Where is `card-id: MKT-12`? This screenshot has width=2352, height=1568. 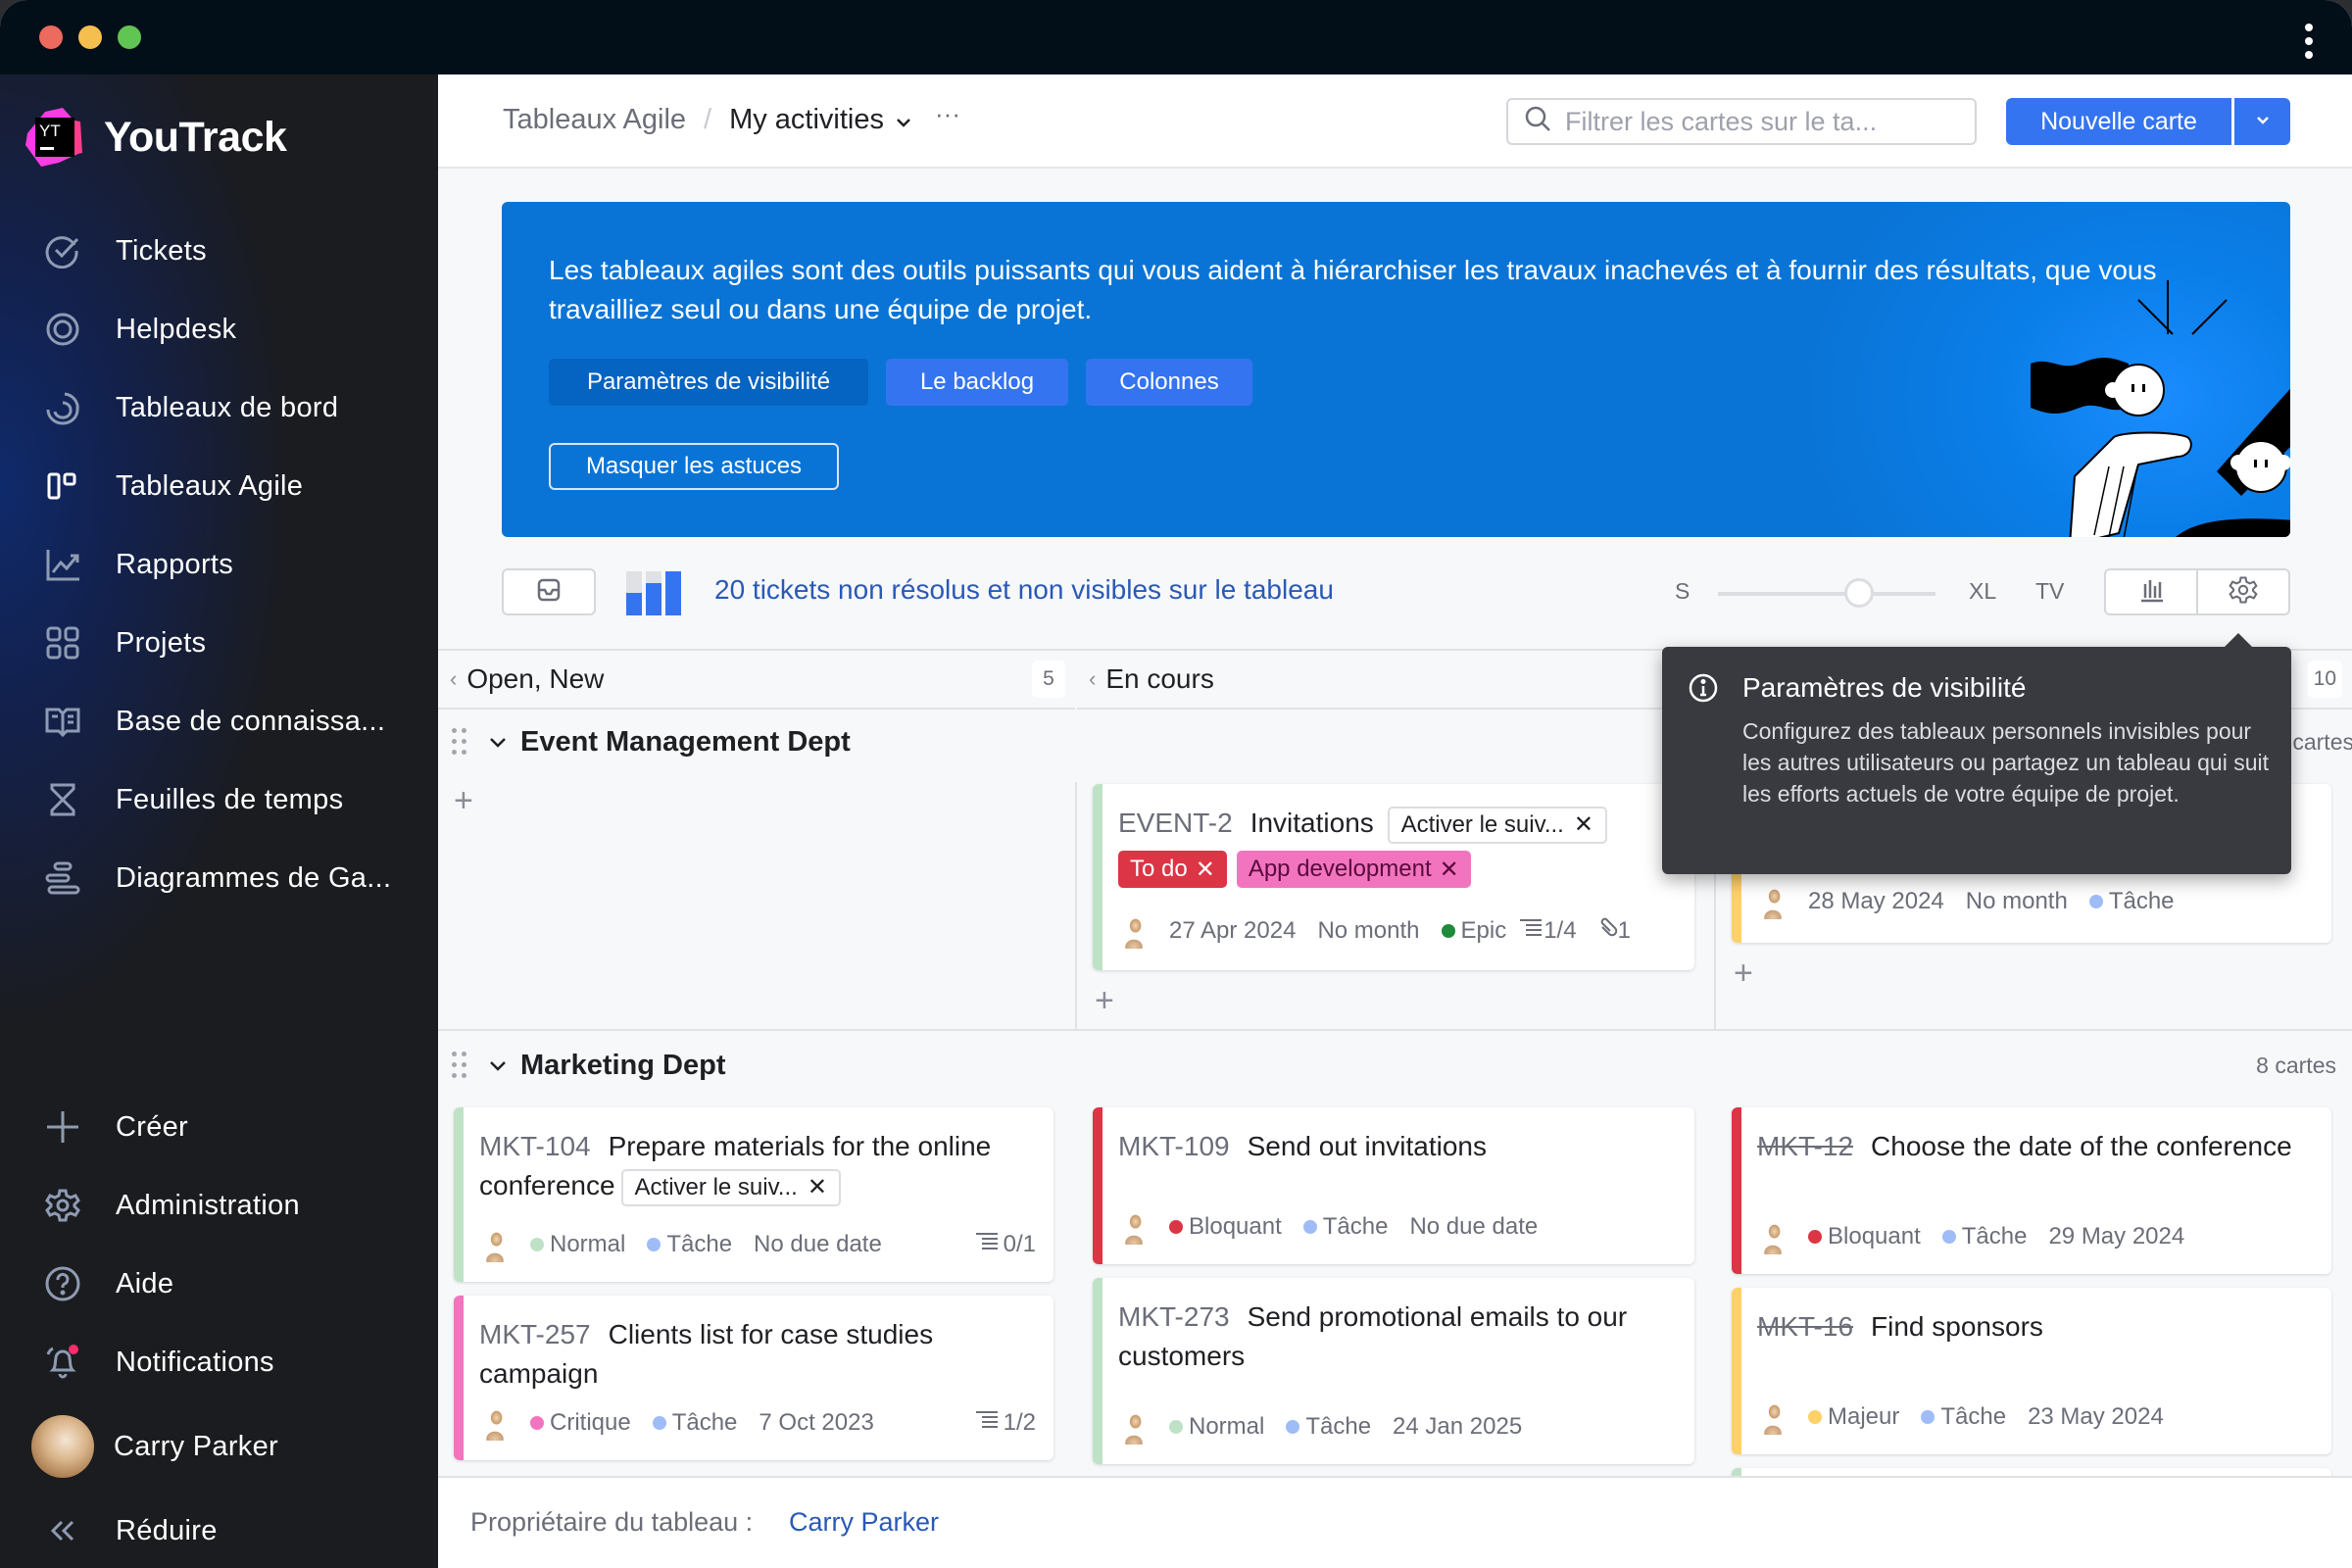
card-id: MKT-12 is located at coordinates (1805, 1146).